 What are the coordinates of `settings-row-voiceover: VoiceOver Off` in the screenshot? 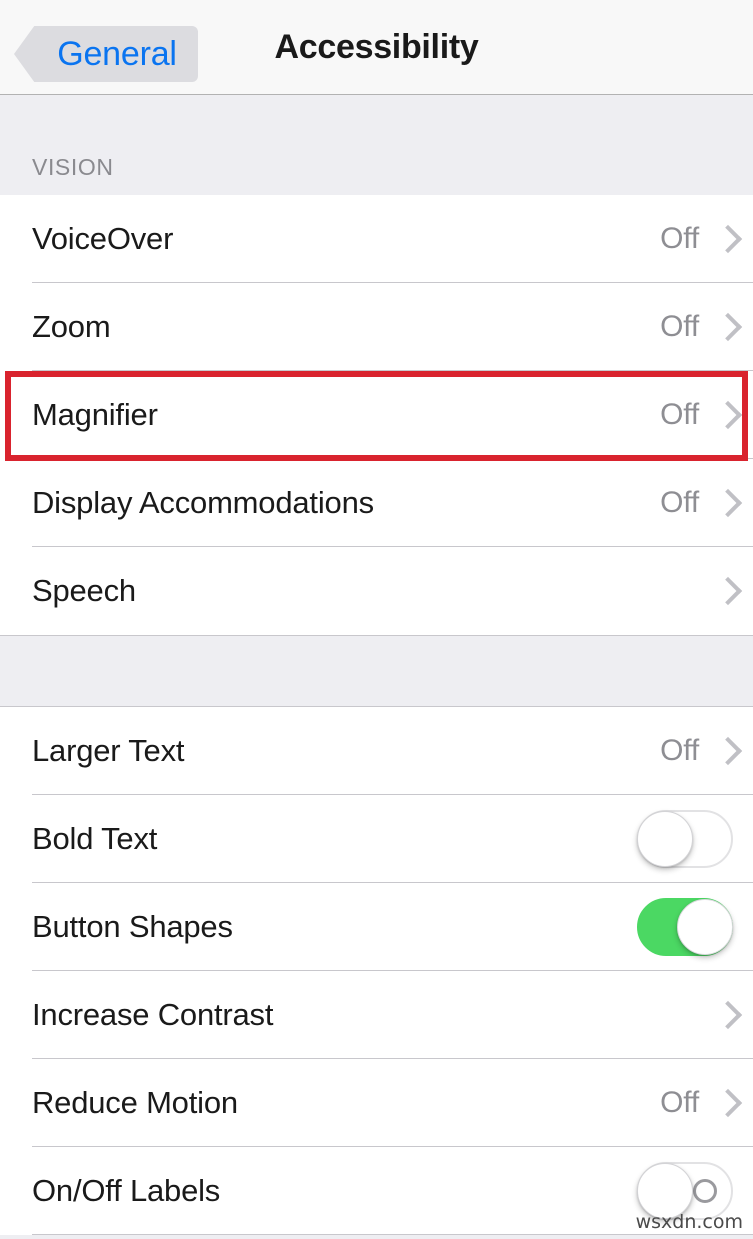 It's located at (376, 239).